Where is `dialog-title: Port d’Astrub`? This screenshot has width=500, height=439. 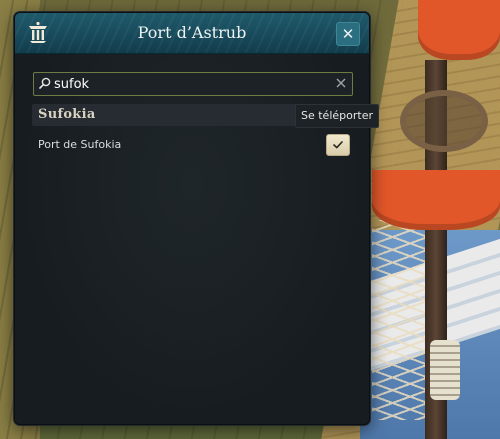
dialog-title: Port d’Astrub is located at coordinates (192, 32).